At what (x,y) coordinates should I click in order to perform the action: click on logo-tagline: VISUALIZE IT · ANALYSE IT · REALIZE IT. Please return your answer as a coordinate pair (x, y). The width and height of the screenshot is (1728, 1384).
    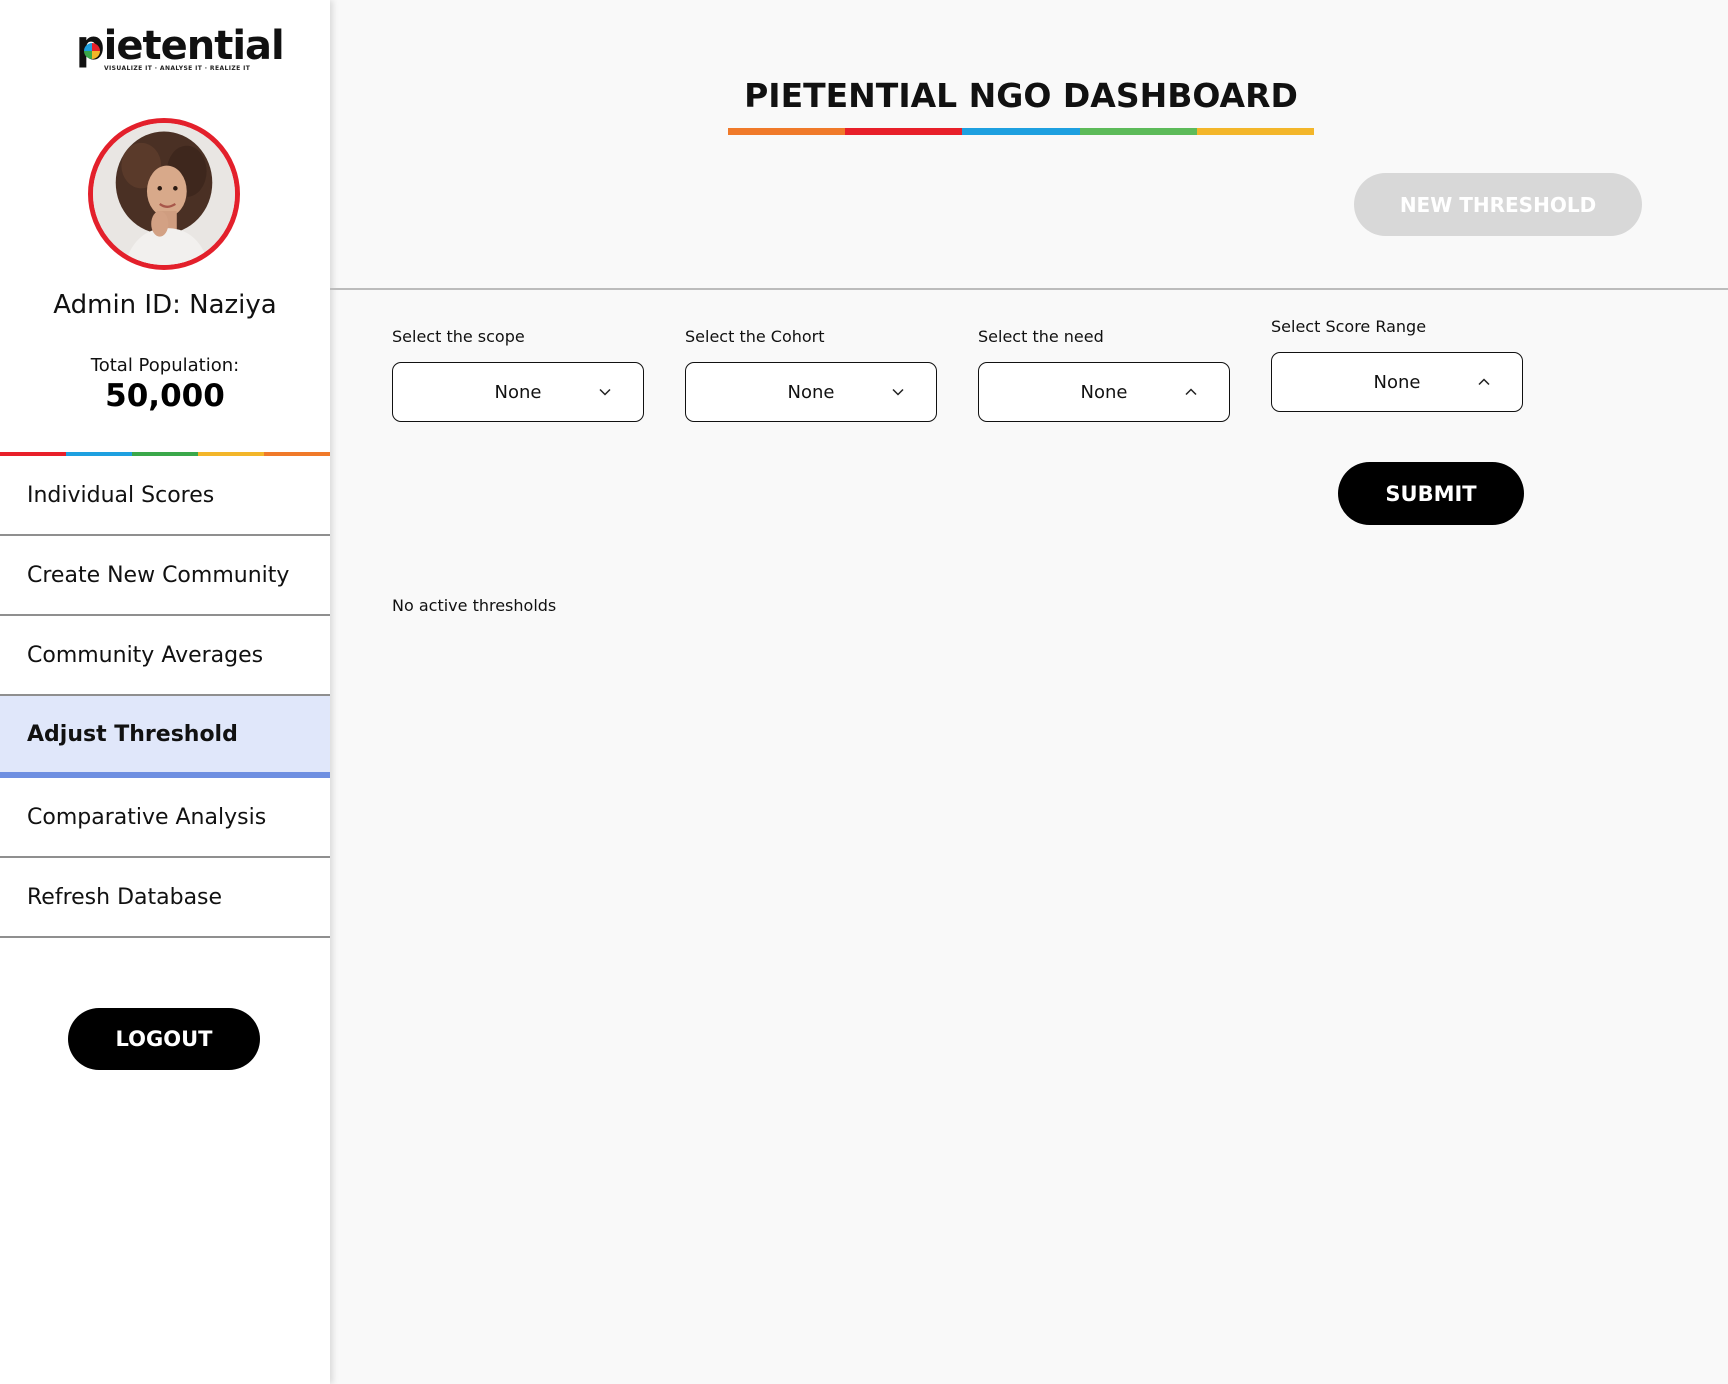
    Looking at the image, I should click on (177, 68).